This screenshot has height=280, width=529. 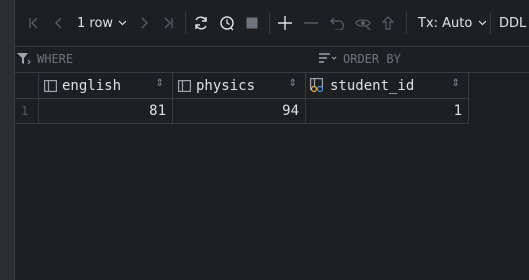 I want to click on stop-icon, so click(x=252, y=23).